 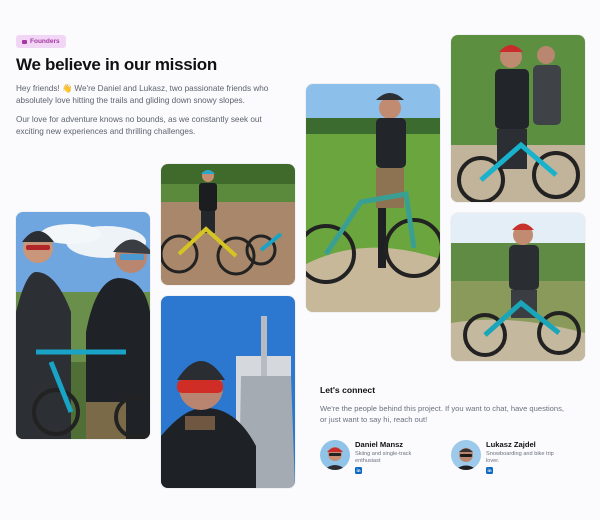 I want to click on photo-two-riders-selfie, so click(x=83, y=325).